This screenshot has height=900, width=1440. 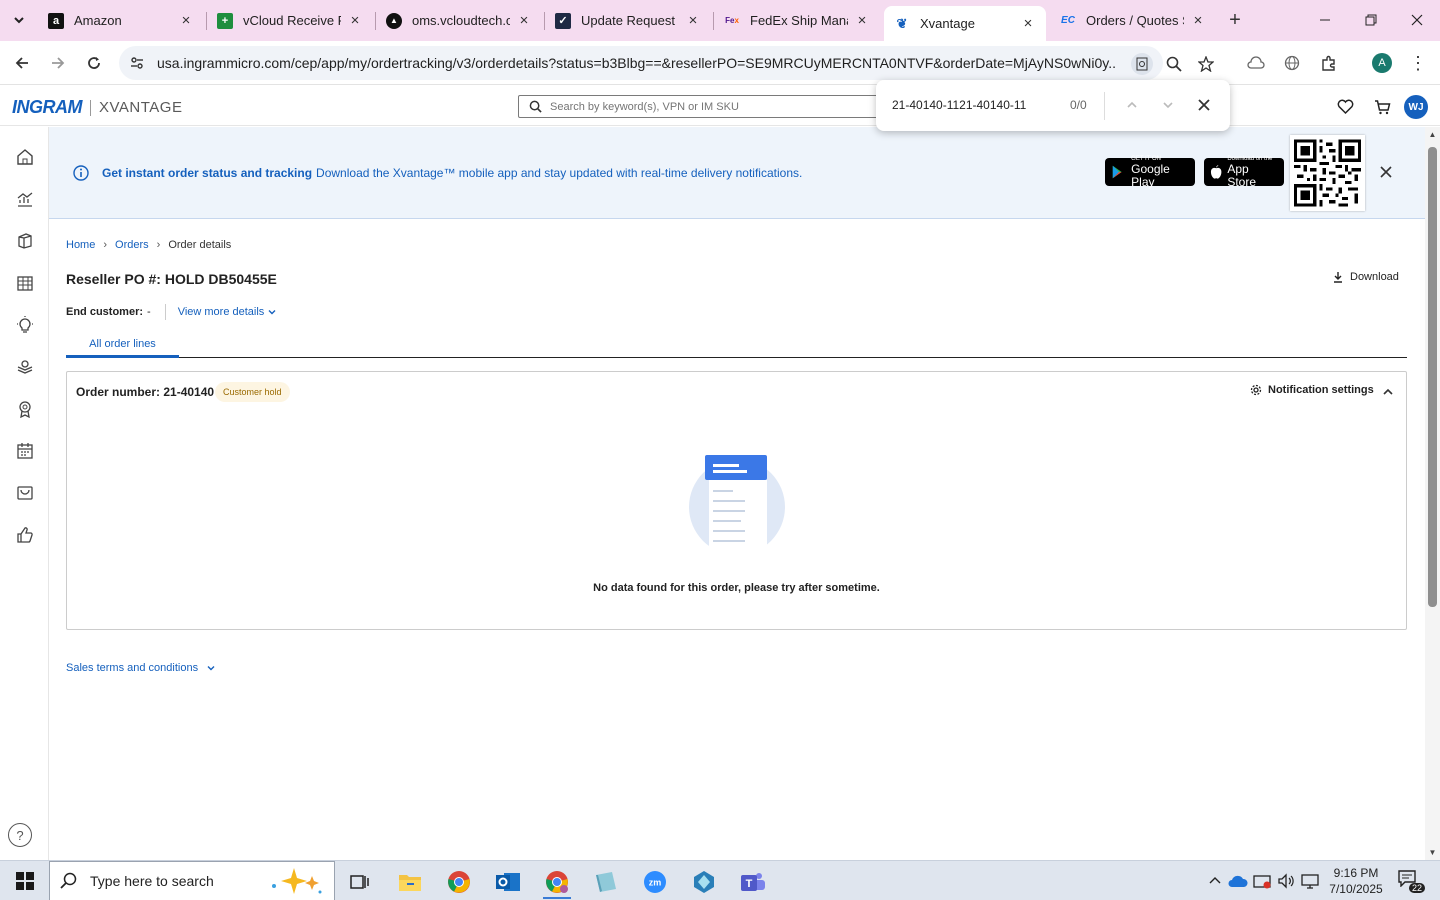 I want to click on page-scrollbar: ▲ ▼, so click(x=1432, y=493).